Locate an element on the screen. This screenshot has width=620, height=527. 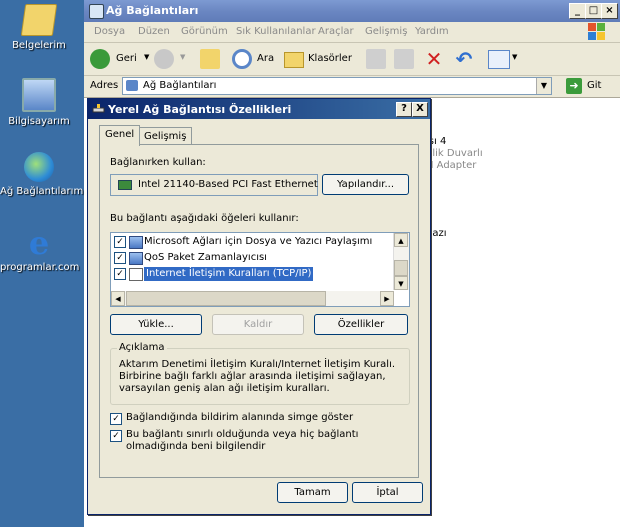
file-printer-sharing-icon is located at coordinates (136, 242).